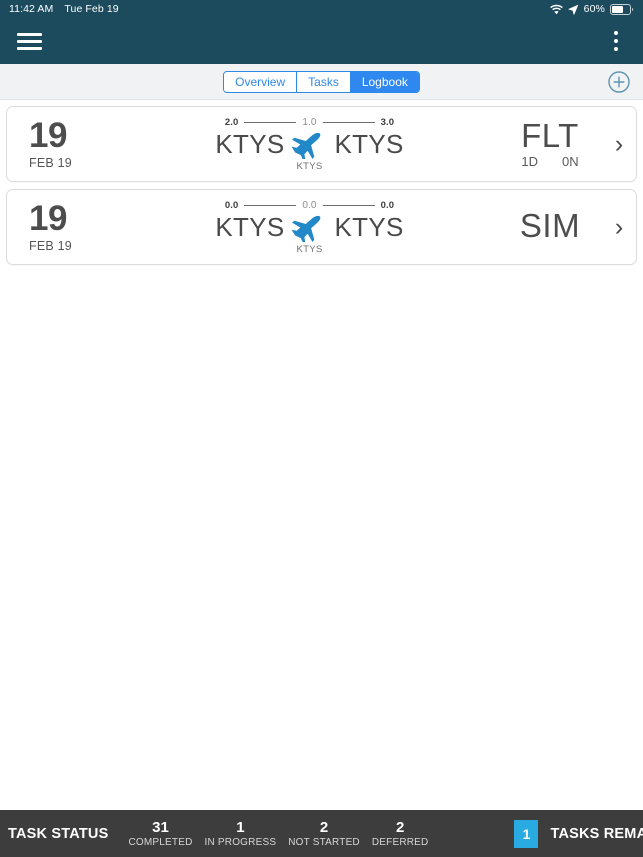 Image resolution: width=643 pixels, height=857 pixels. I want to click on entry-type-label: SIM, so click(550, 226).